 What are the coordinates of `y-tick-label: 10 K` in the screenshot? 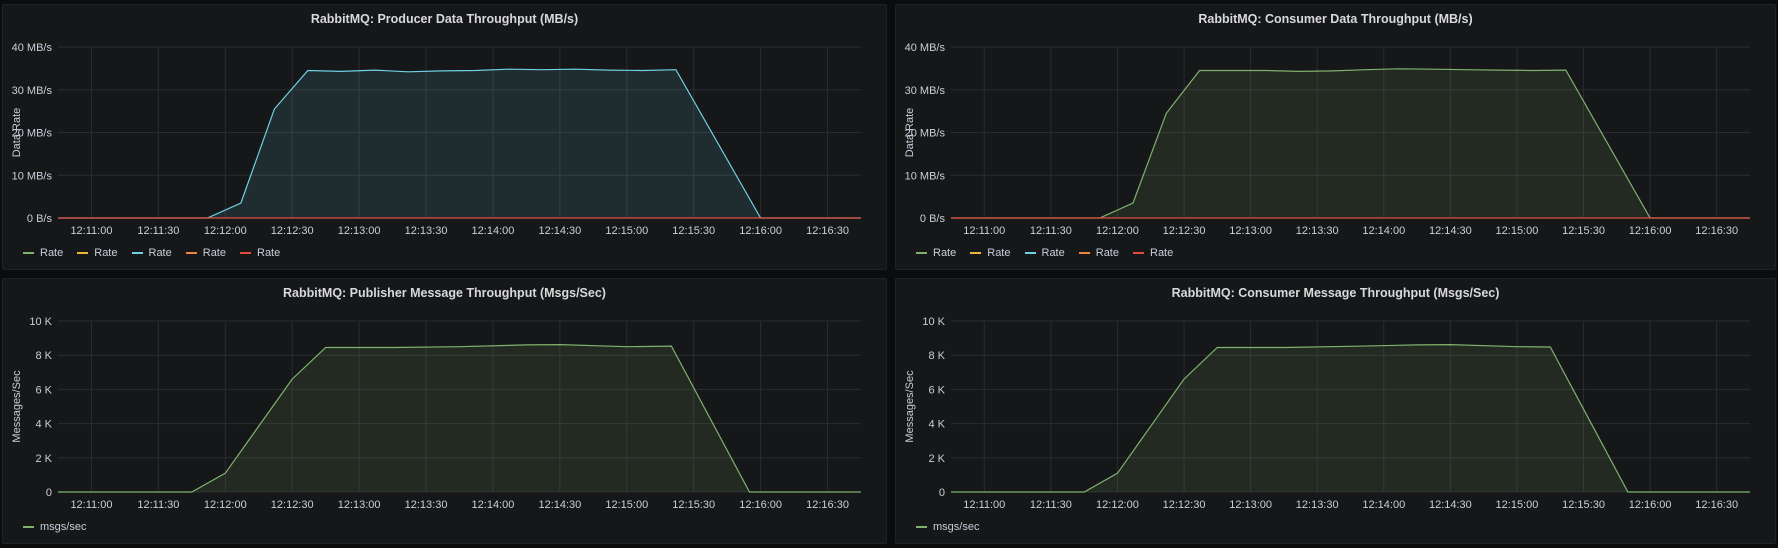 It's located at (933, 322).